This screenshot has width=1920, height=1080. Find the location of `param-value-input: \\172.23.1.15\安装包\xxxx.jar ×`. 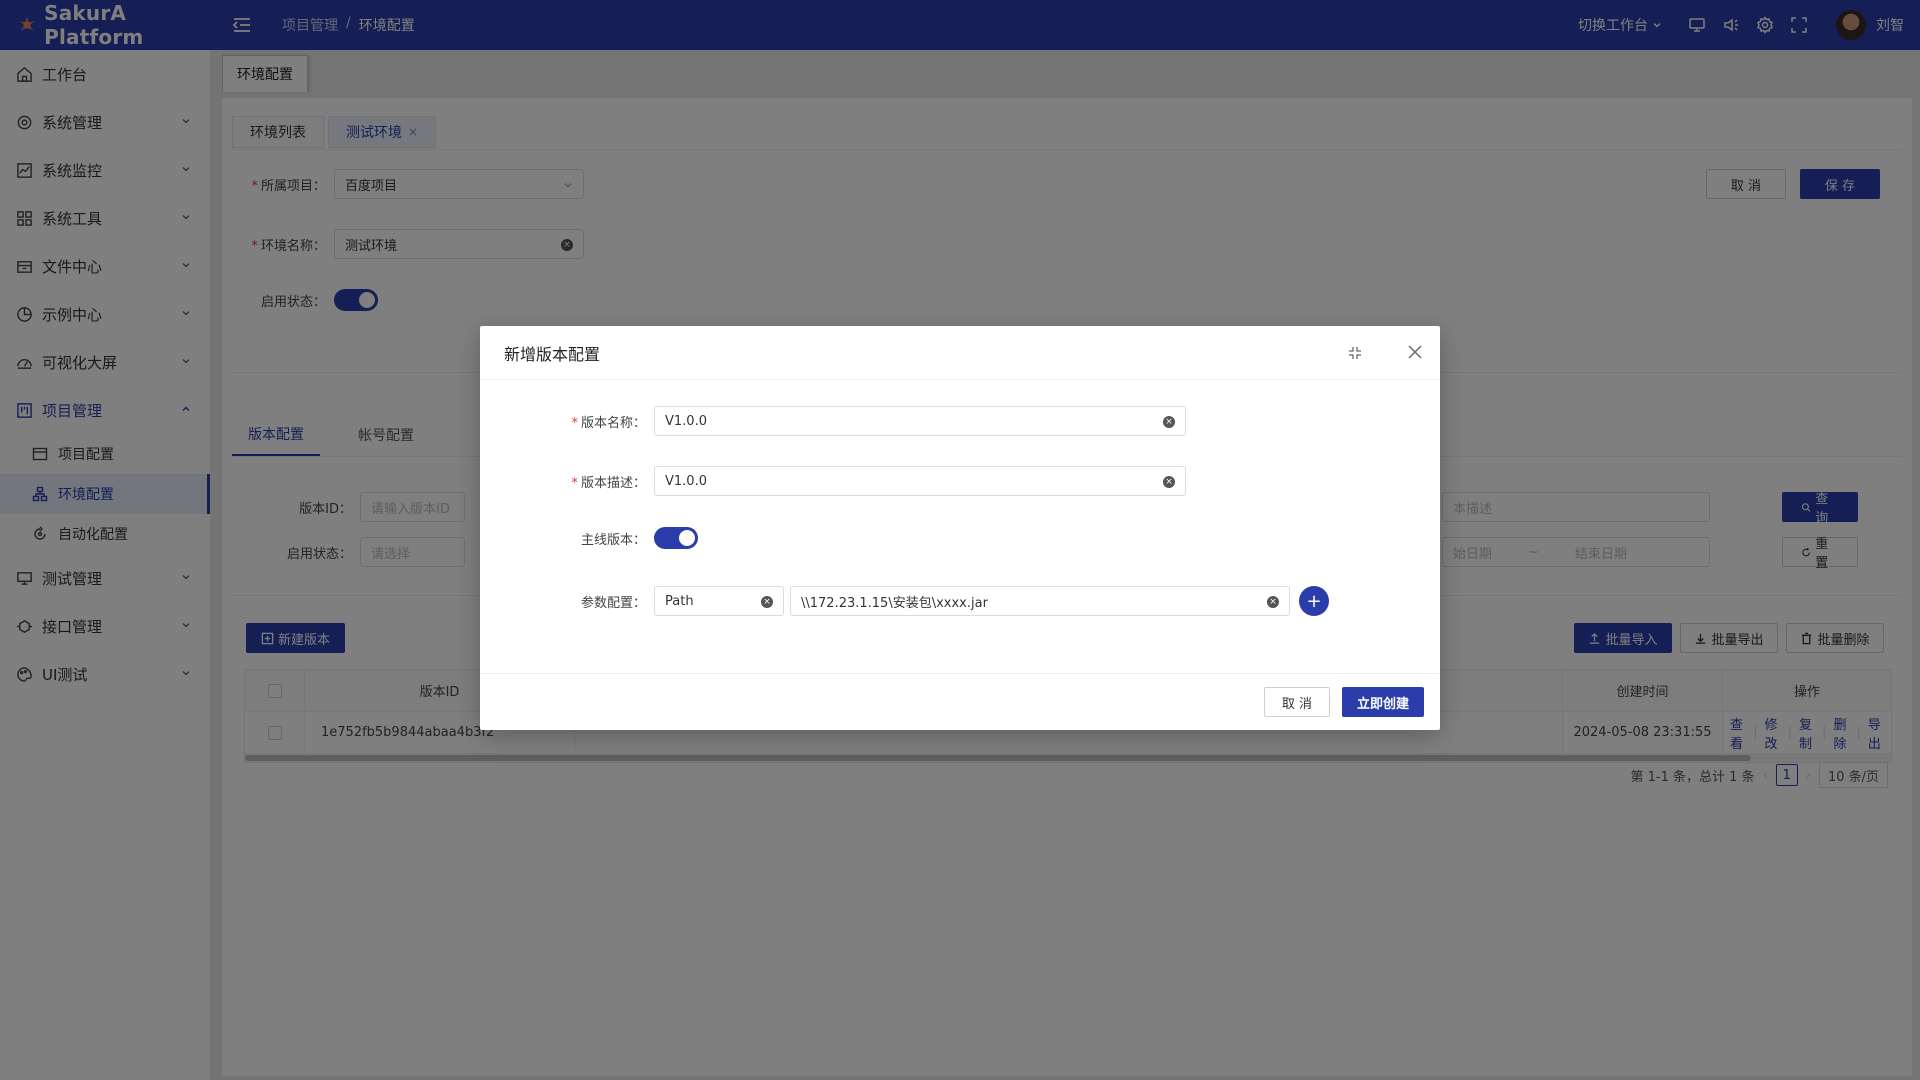

param-value-input: \\172.23.1.15\安装包\xxxx.jar × is located at coordinates (1040, 601).